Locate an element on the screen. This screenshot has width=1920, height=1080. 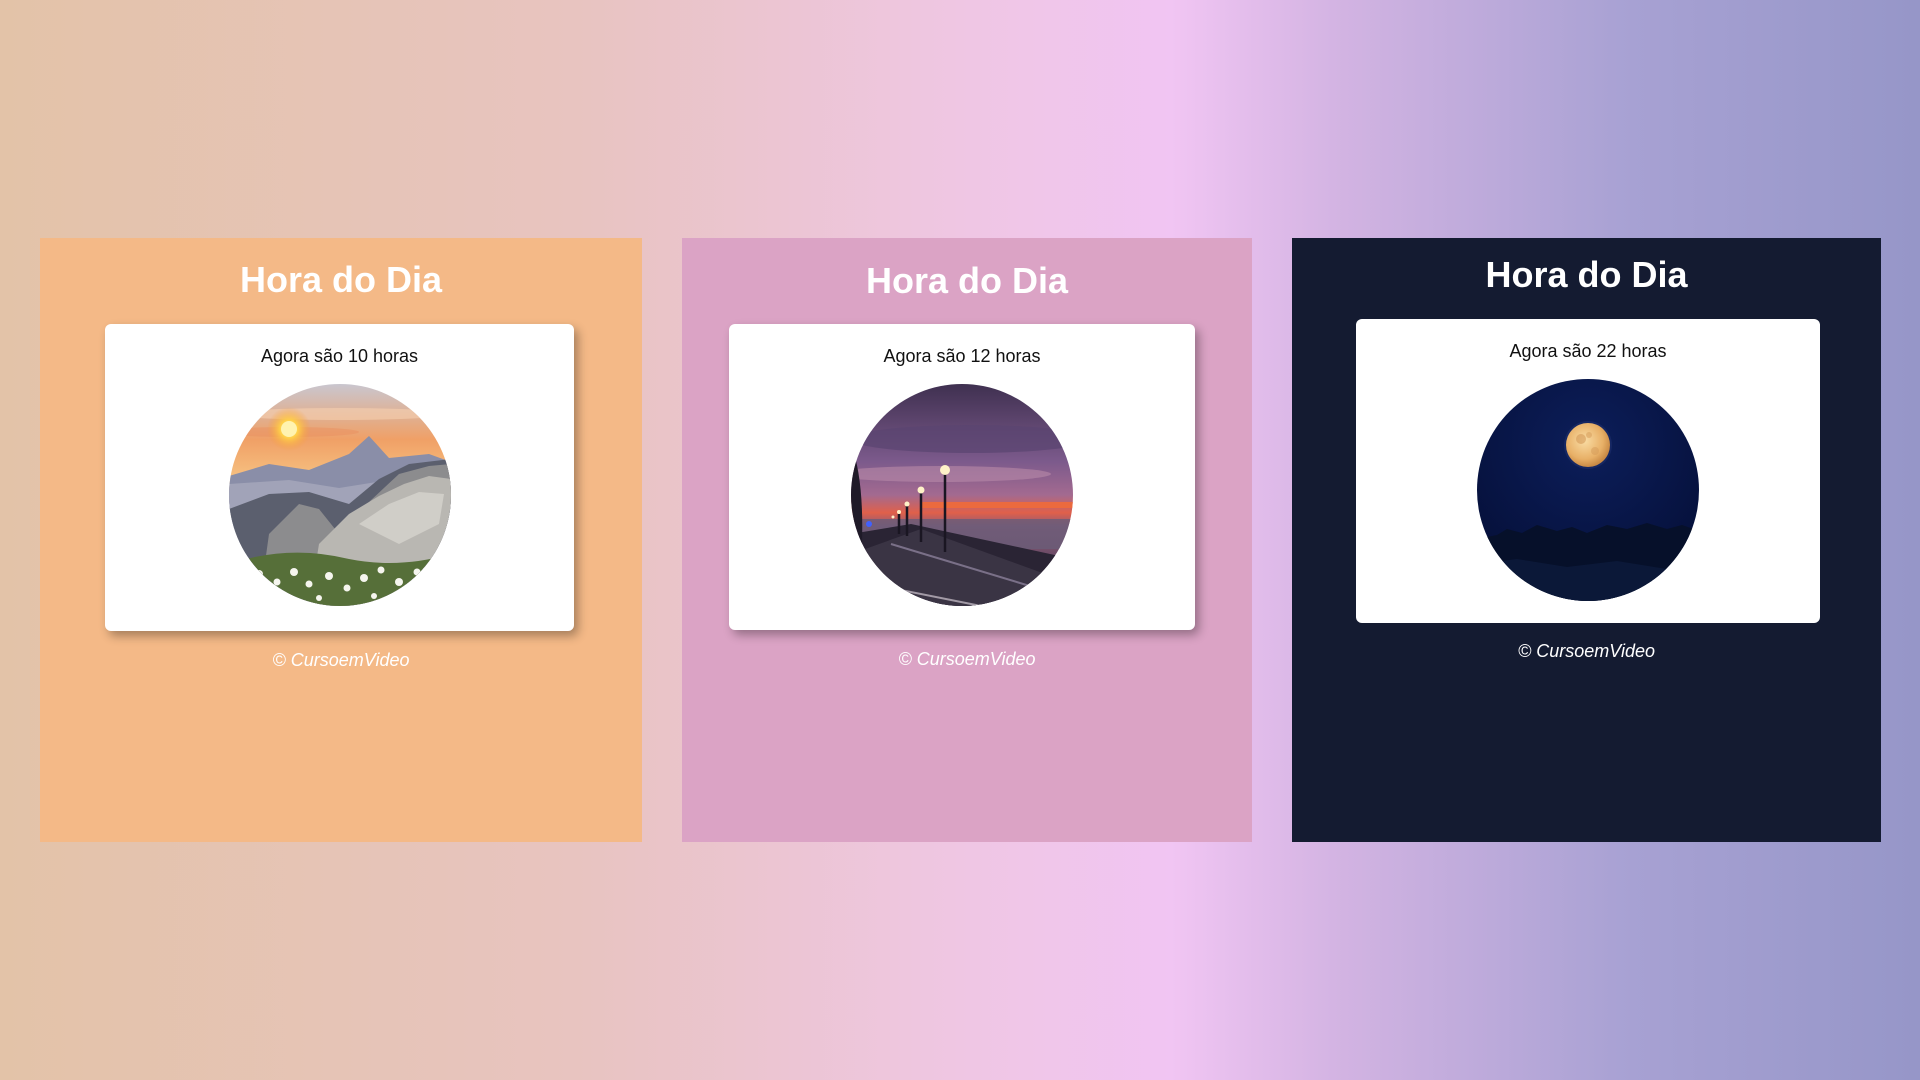
time-card: Agora são 12 horas is located at coordinates (962, 477).